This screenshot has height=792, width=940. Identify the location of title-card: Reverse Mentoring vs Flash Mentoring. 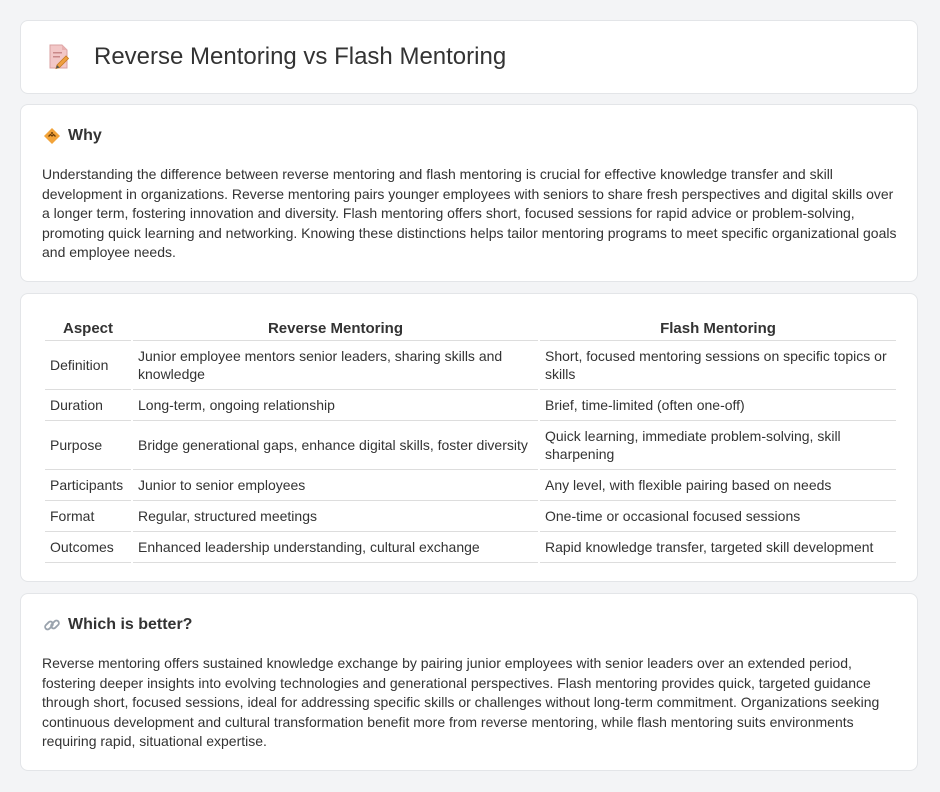
(469, 57).